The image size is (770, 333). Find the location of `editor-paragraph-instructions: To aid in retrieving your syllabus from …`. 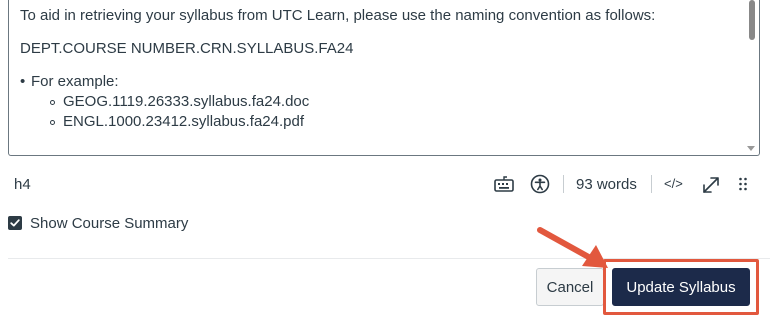

editor-paragraph-instructions: To aid in retrieving your syllabus from … is located at coordinates (338, 15).